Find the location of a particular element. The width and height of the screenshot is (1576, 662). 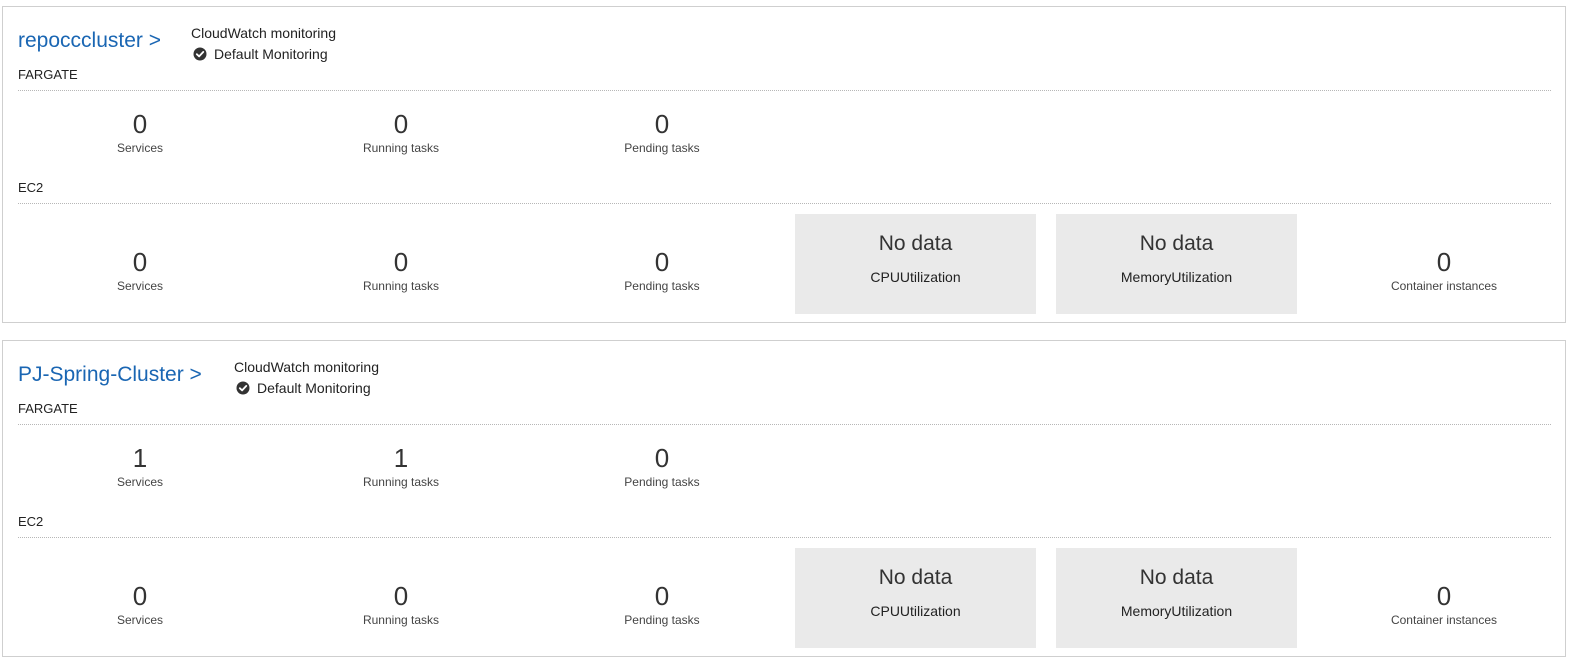

fargate-services-metric: 1 Services is located at coordinates (140, 466).